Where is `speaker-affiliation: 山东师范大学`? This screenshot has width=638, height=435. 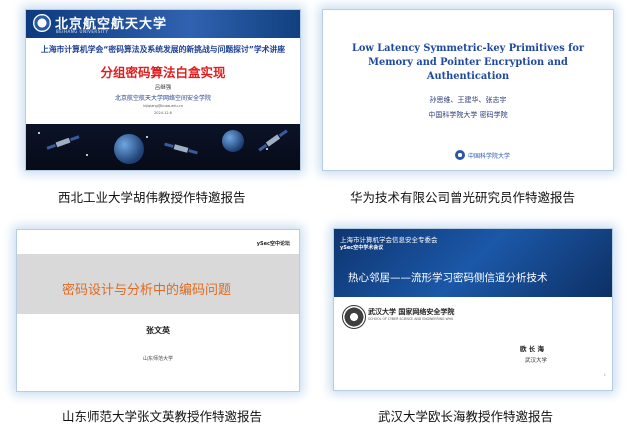 speaker-affiliation: 山东师范大学 is located at coordinates (157, 359).